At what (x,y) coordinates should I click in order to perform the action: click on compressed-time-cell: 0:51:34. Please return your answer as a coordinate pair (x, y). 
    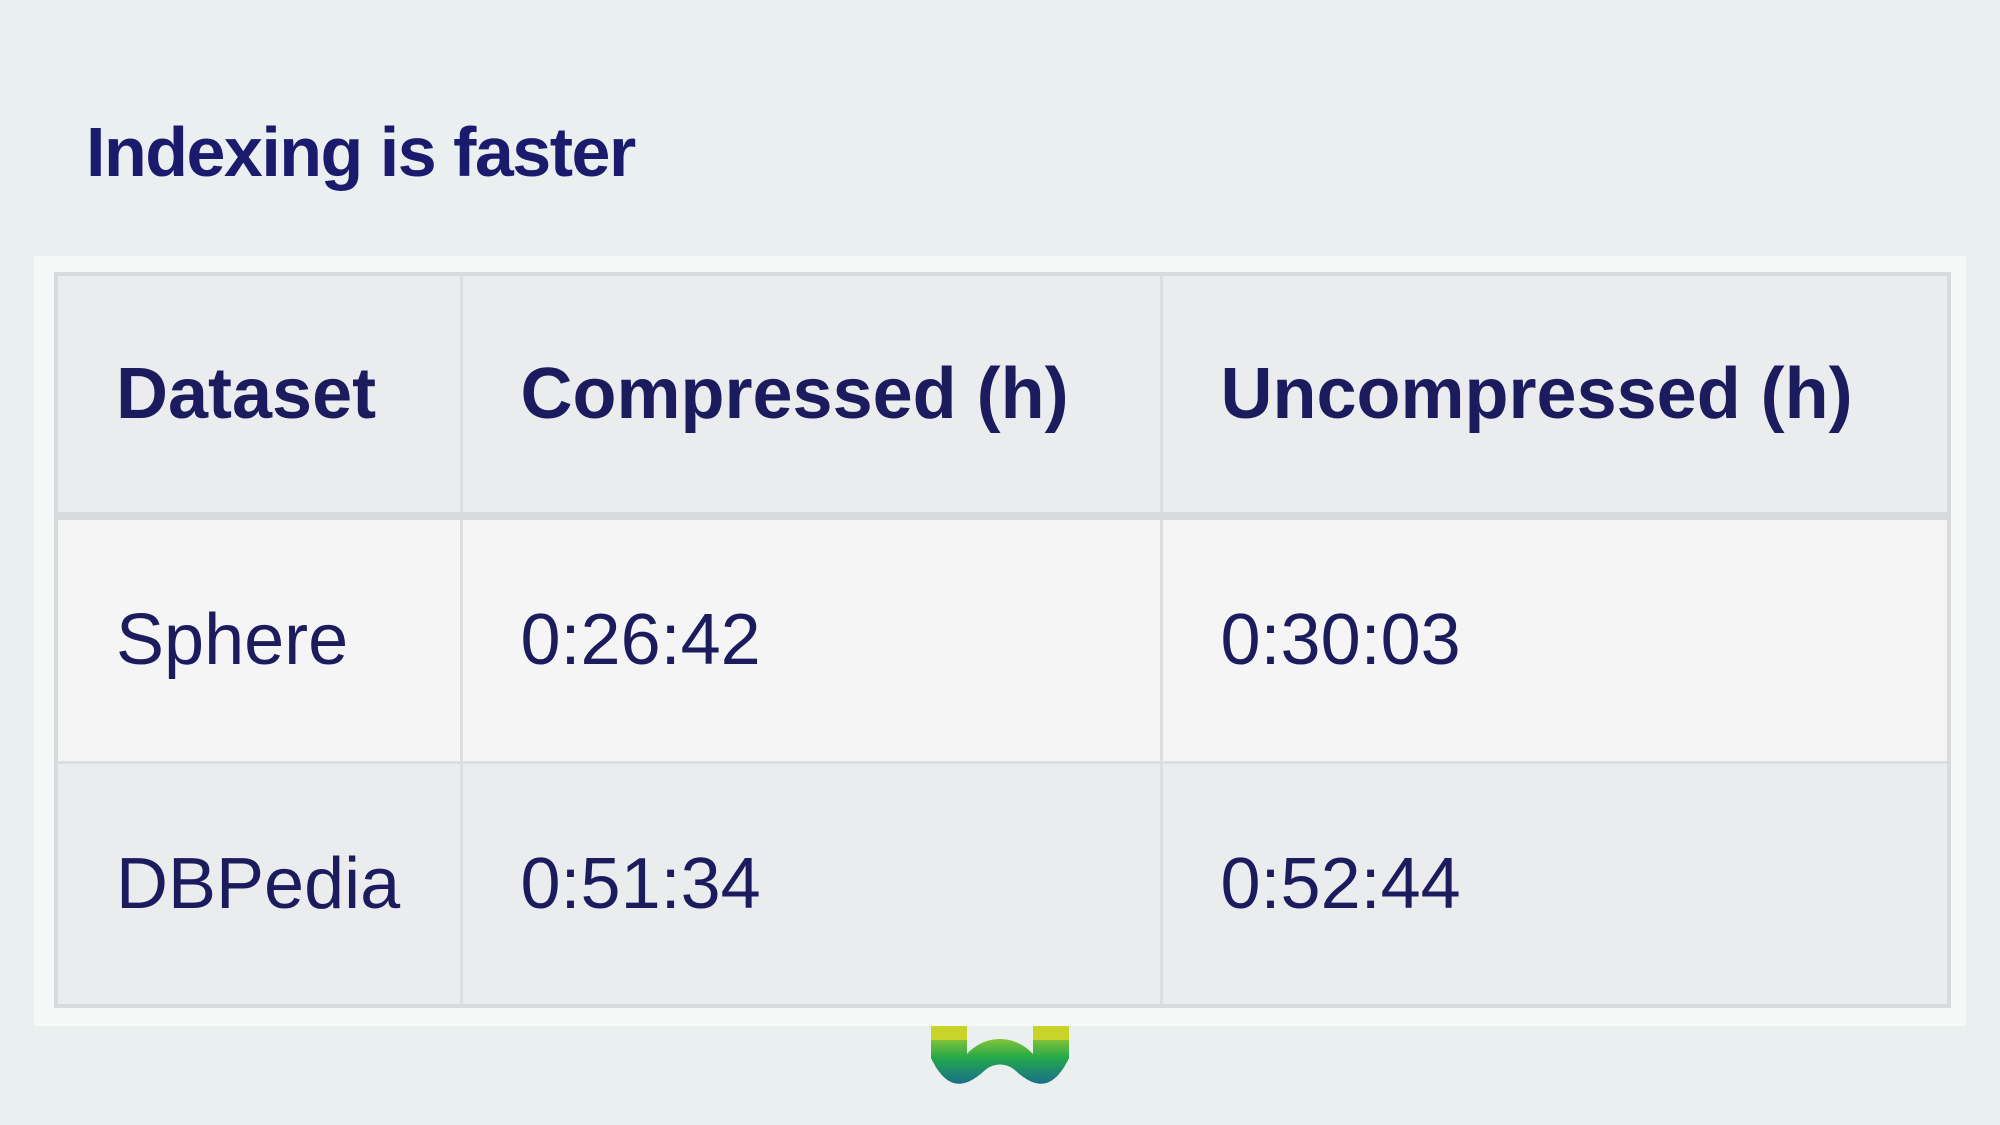
    Looking at the image, I should click on (811, 884).